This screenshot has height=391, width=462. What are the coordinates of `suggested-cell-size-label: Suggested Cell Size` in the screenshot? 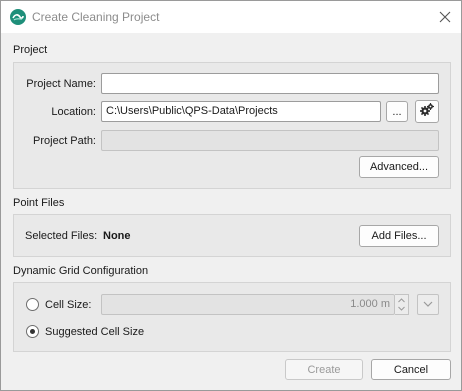 It's located at (95, 332).